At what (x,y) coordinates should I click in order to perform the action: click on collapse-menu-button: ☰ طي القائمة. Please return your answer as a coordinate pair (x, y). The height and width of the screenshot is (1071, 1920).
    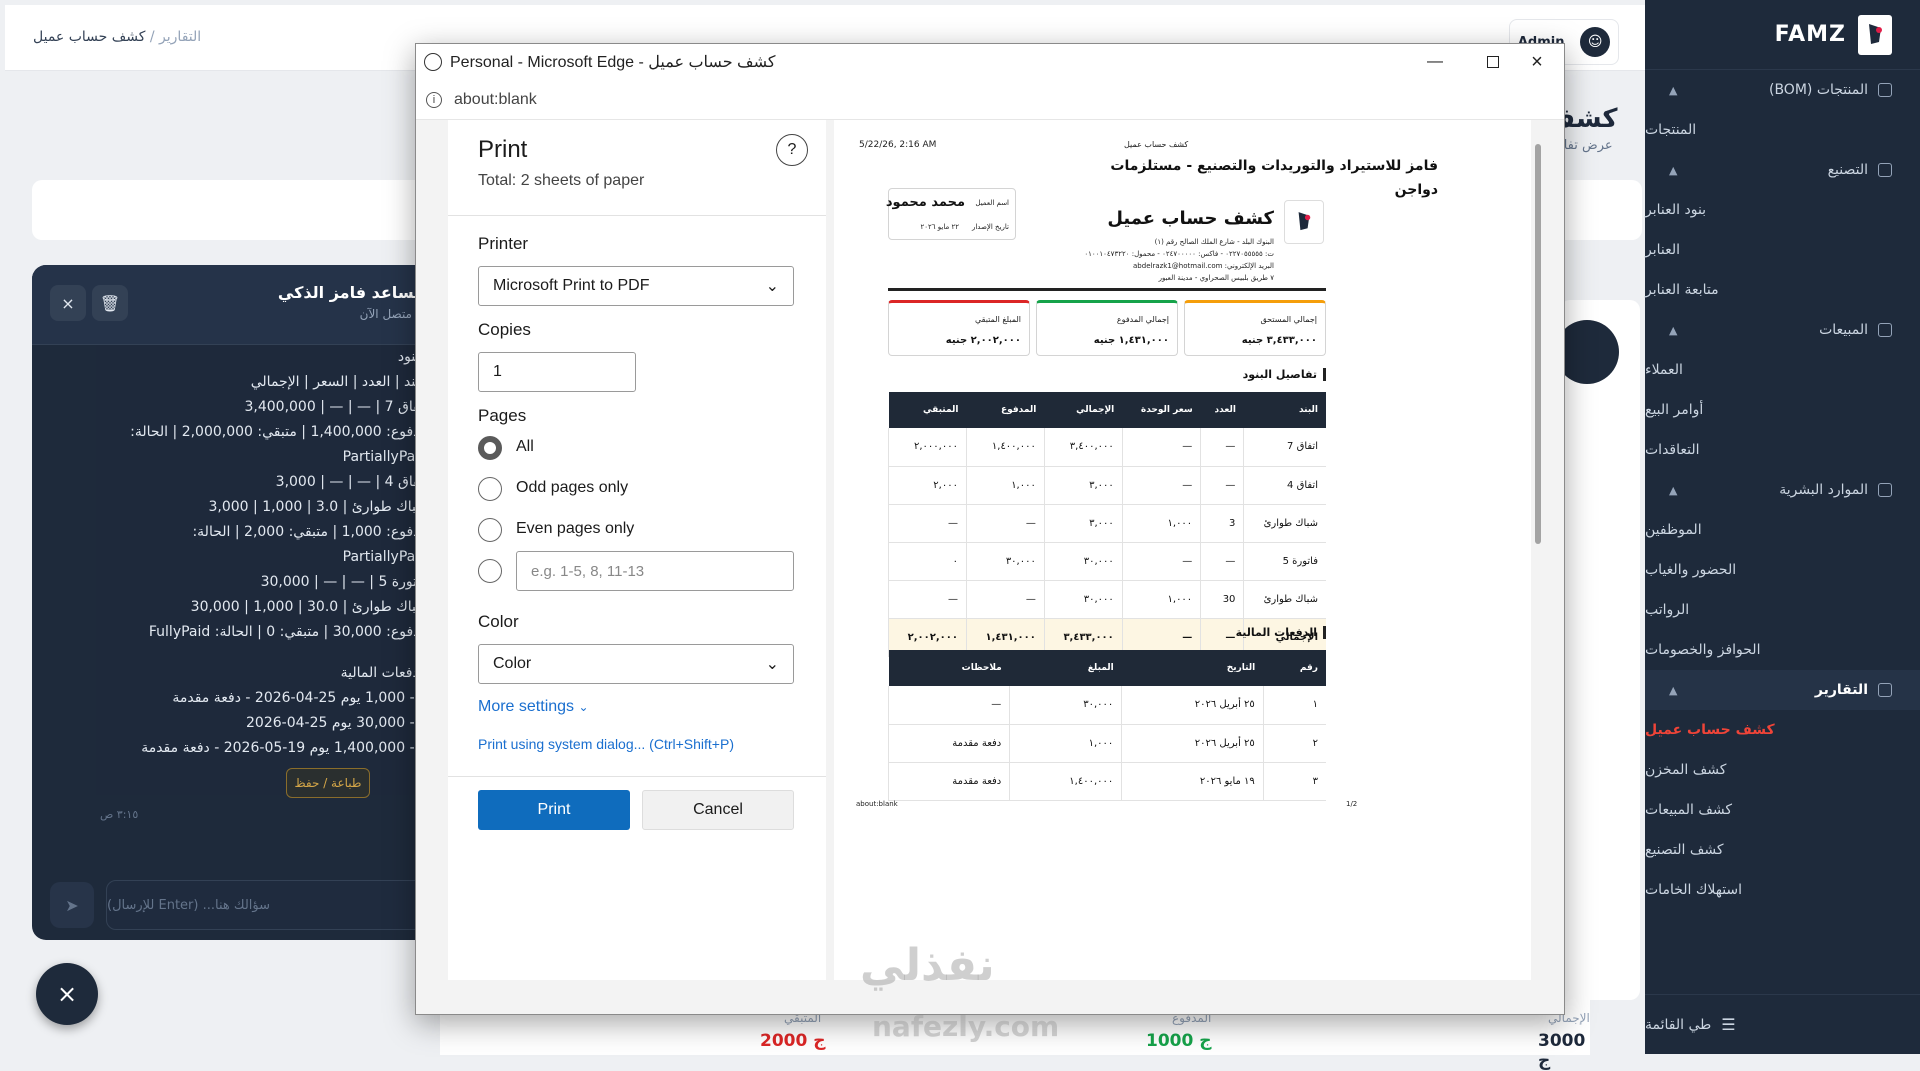
    Looking at the image, I should click on (1782, 1024).